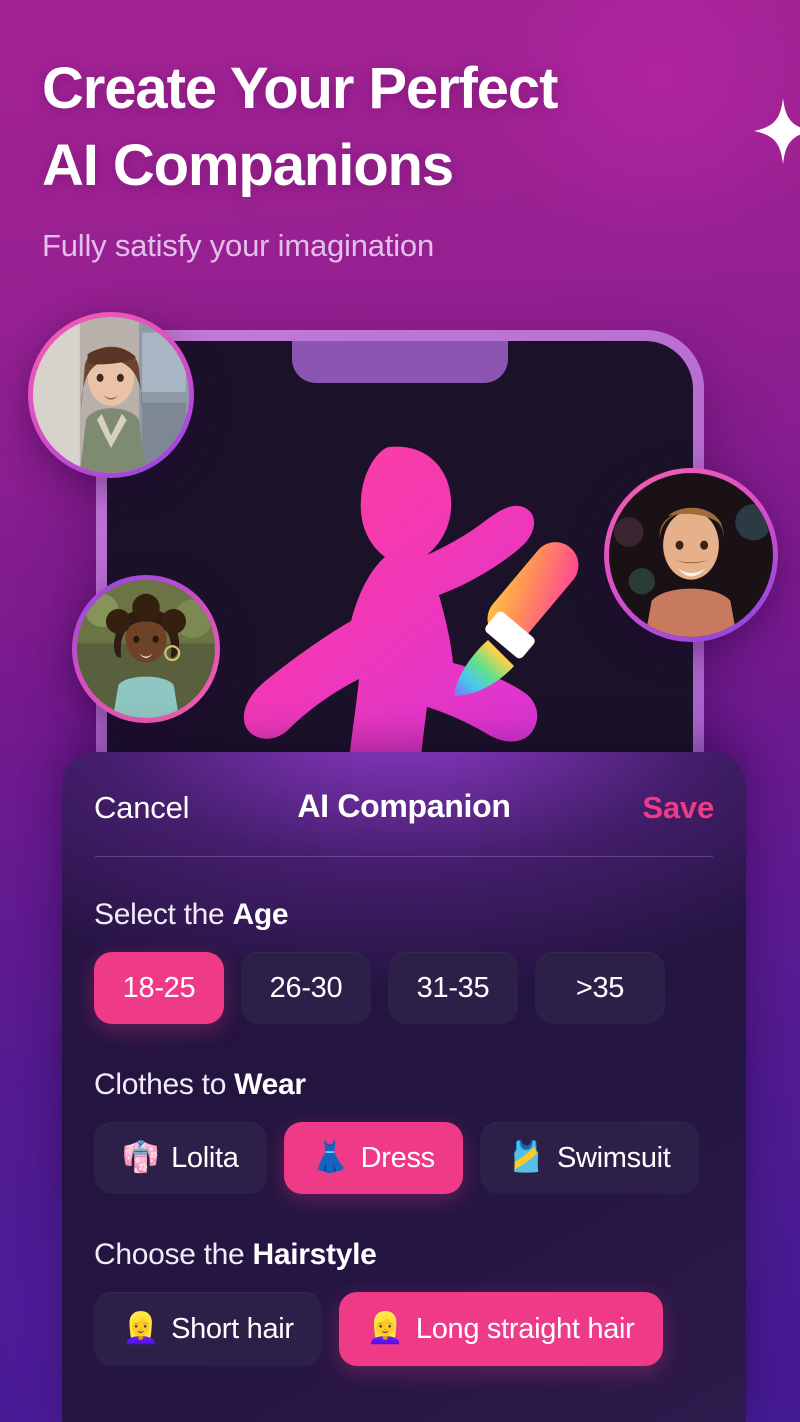 The image size is (800, 1422). I want to click on chip-hairstyle-long-straight-hair: 👱‍♀️ Long straight hair, so click(500, 1329).